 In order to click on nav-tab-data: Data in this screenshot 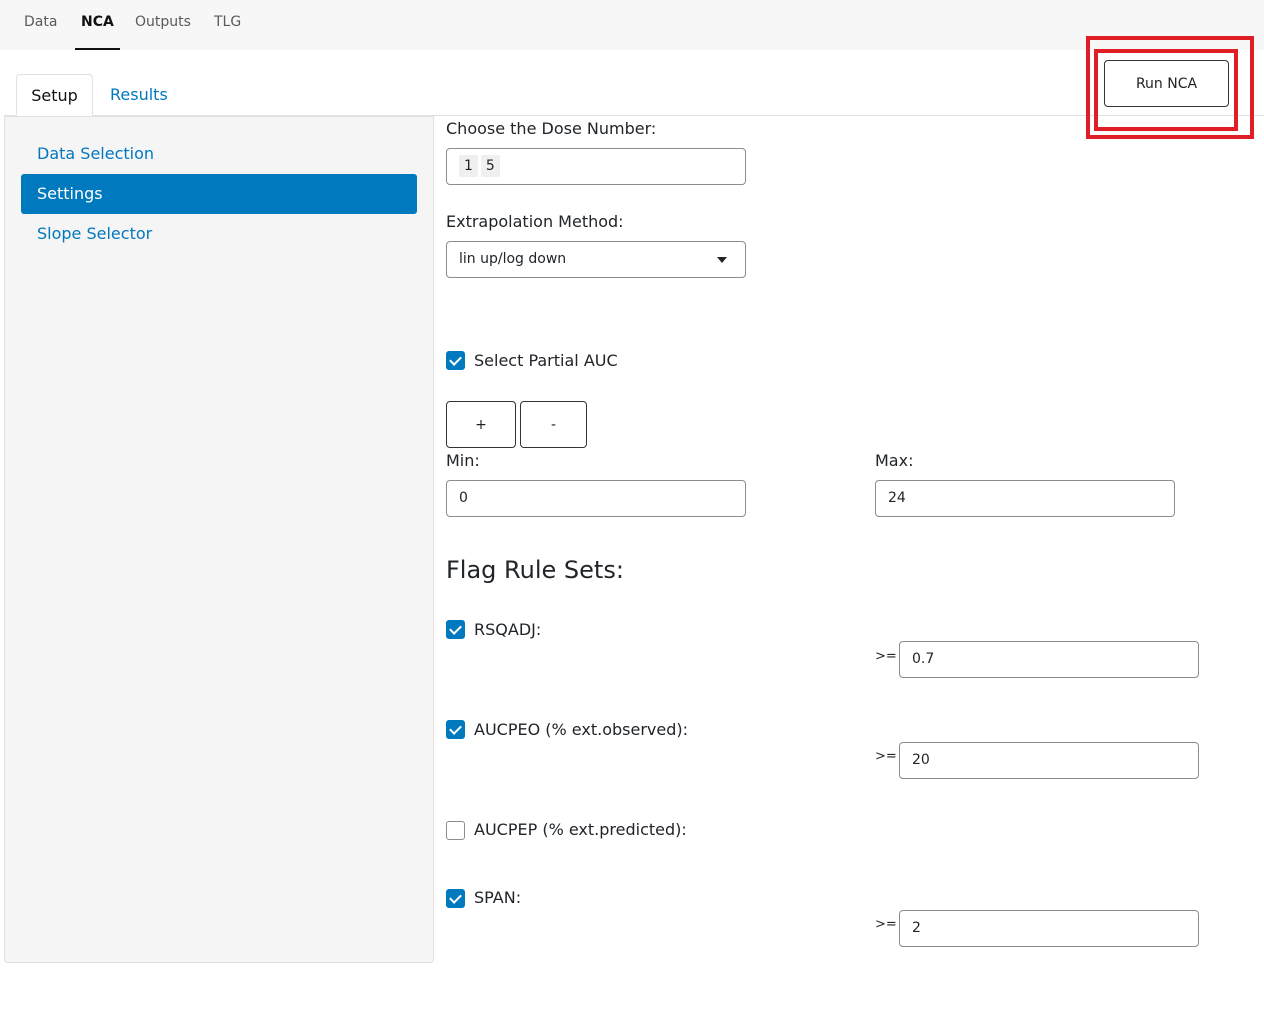, I will do `click(40, 25)`.